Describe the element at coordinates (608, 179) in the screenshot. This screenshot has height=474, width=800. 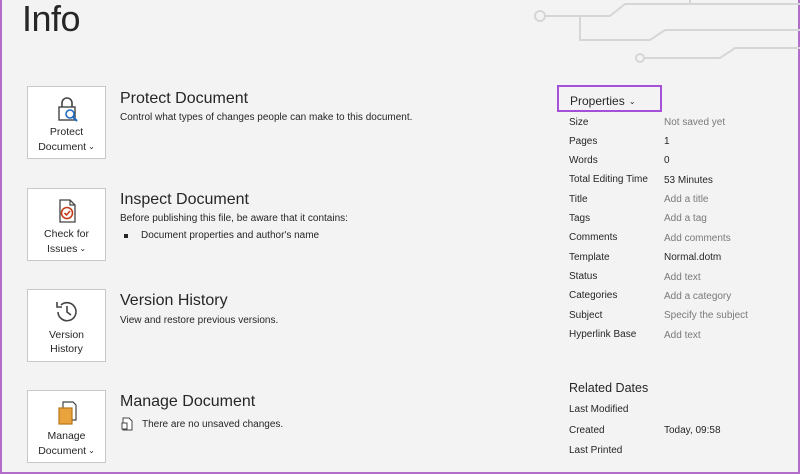
I see `prop-label-editing-time: Total Editing Time` at that location.